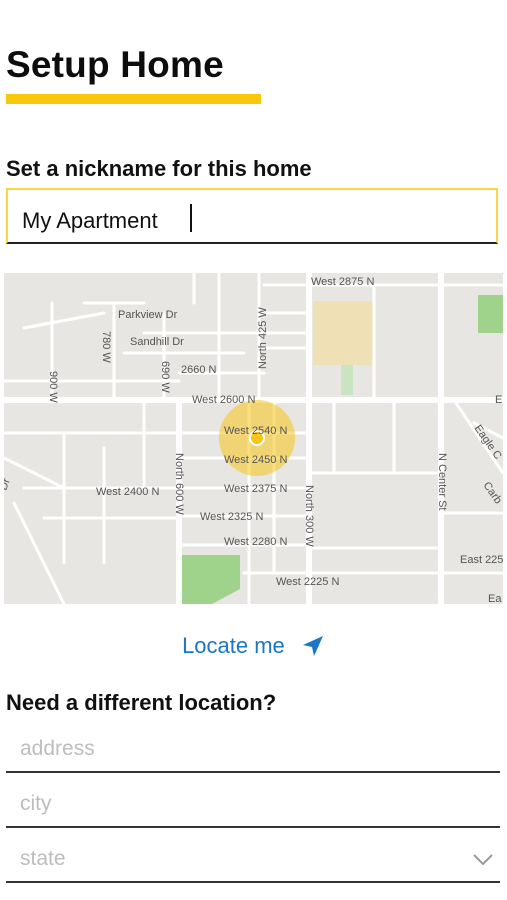 The image size is (507, 900). Describe the element at coordinates (263, 338) in the screenshot. I see `map-label: North 425 W` at that location.